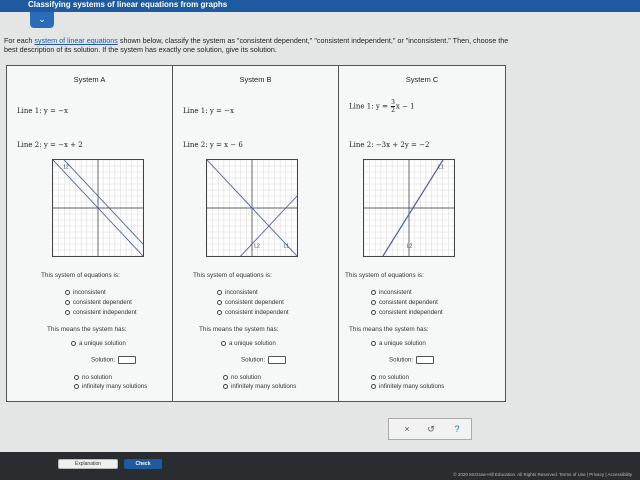  I want to click on system-c-graph: L1 L2, so click(409, 214).